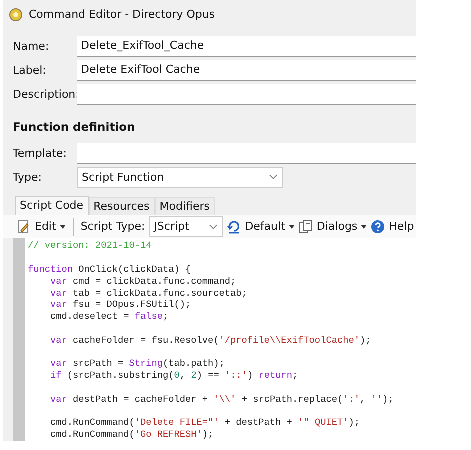 This screenshot has width=471, height=450. Describe the element at coordinates (246, 70) in the screenshot. I see `input-field: Delete ExifTool Cache` at that location.